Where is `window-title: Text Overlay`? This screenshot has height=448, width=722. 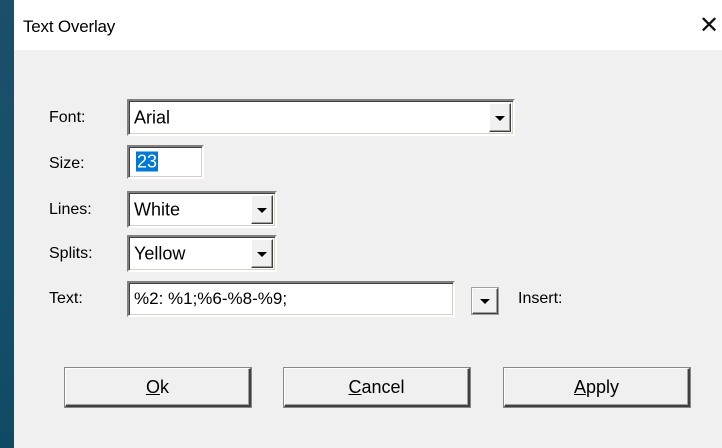 window-title: Text Overlay is located at coordinates (69, 26).